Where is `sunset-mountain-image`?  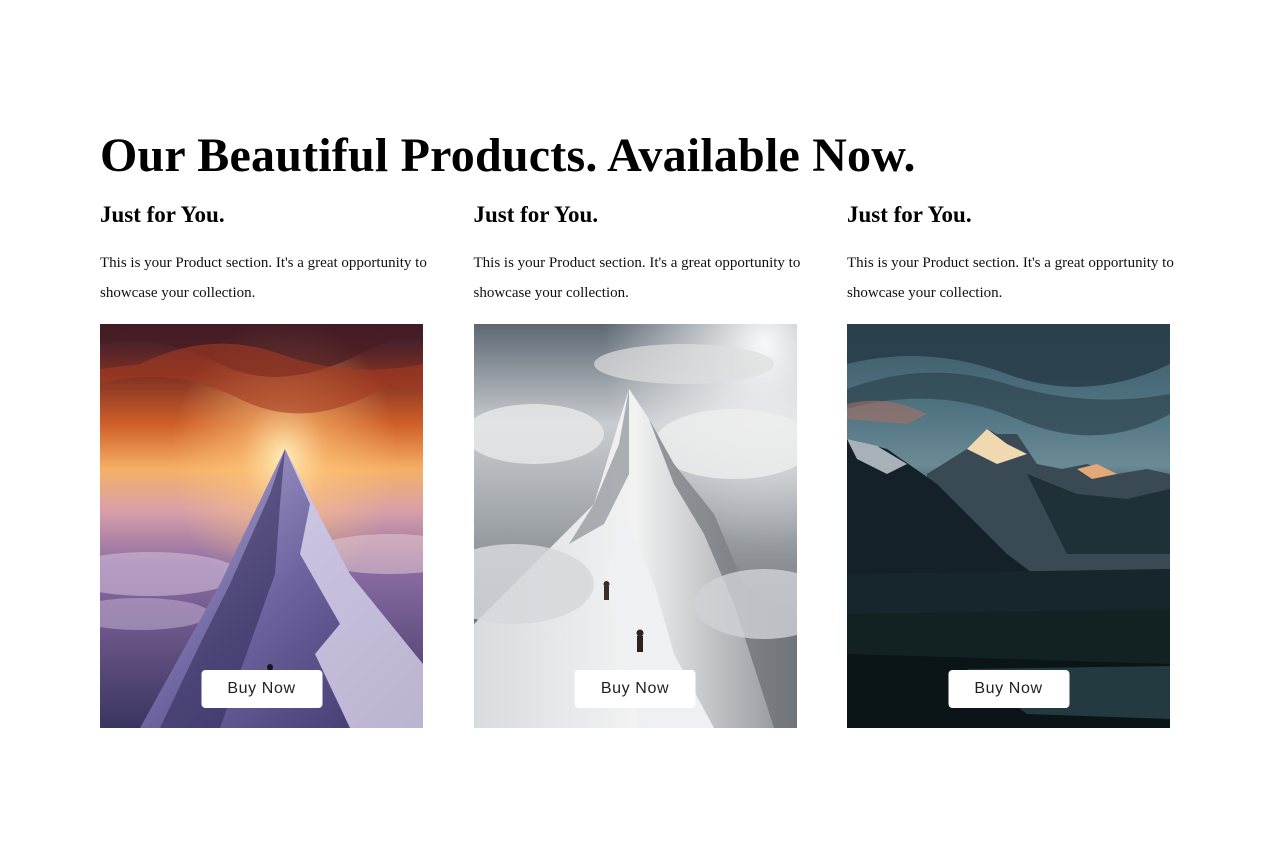
sunset-mountain-image is located at coordinates (261, 526).